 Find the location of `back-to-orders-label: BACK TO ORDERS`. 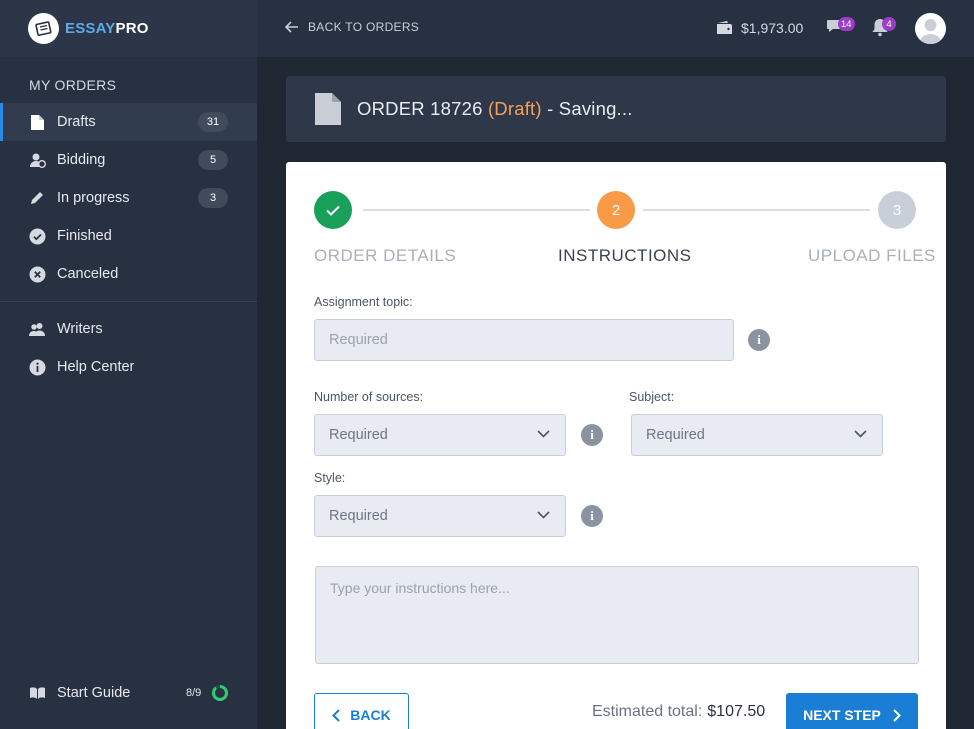

back-to-orders-label: BACK TO ORDERS is located at coordinates (364, 27).